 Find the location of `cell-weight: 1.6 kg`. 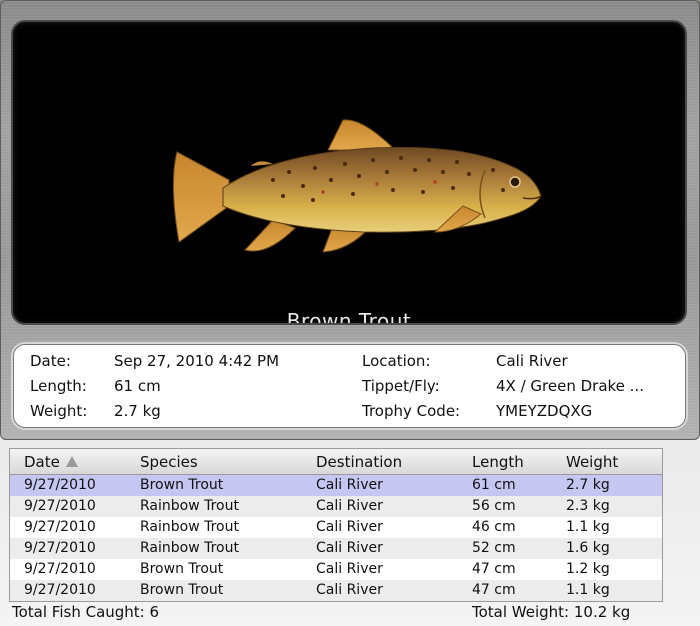

cell-weight: 1.6 kg is located at coordinates (588, 548).